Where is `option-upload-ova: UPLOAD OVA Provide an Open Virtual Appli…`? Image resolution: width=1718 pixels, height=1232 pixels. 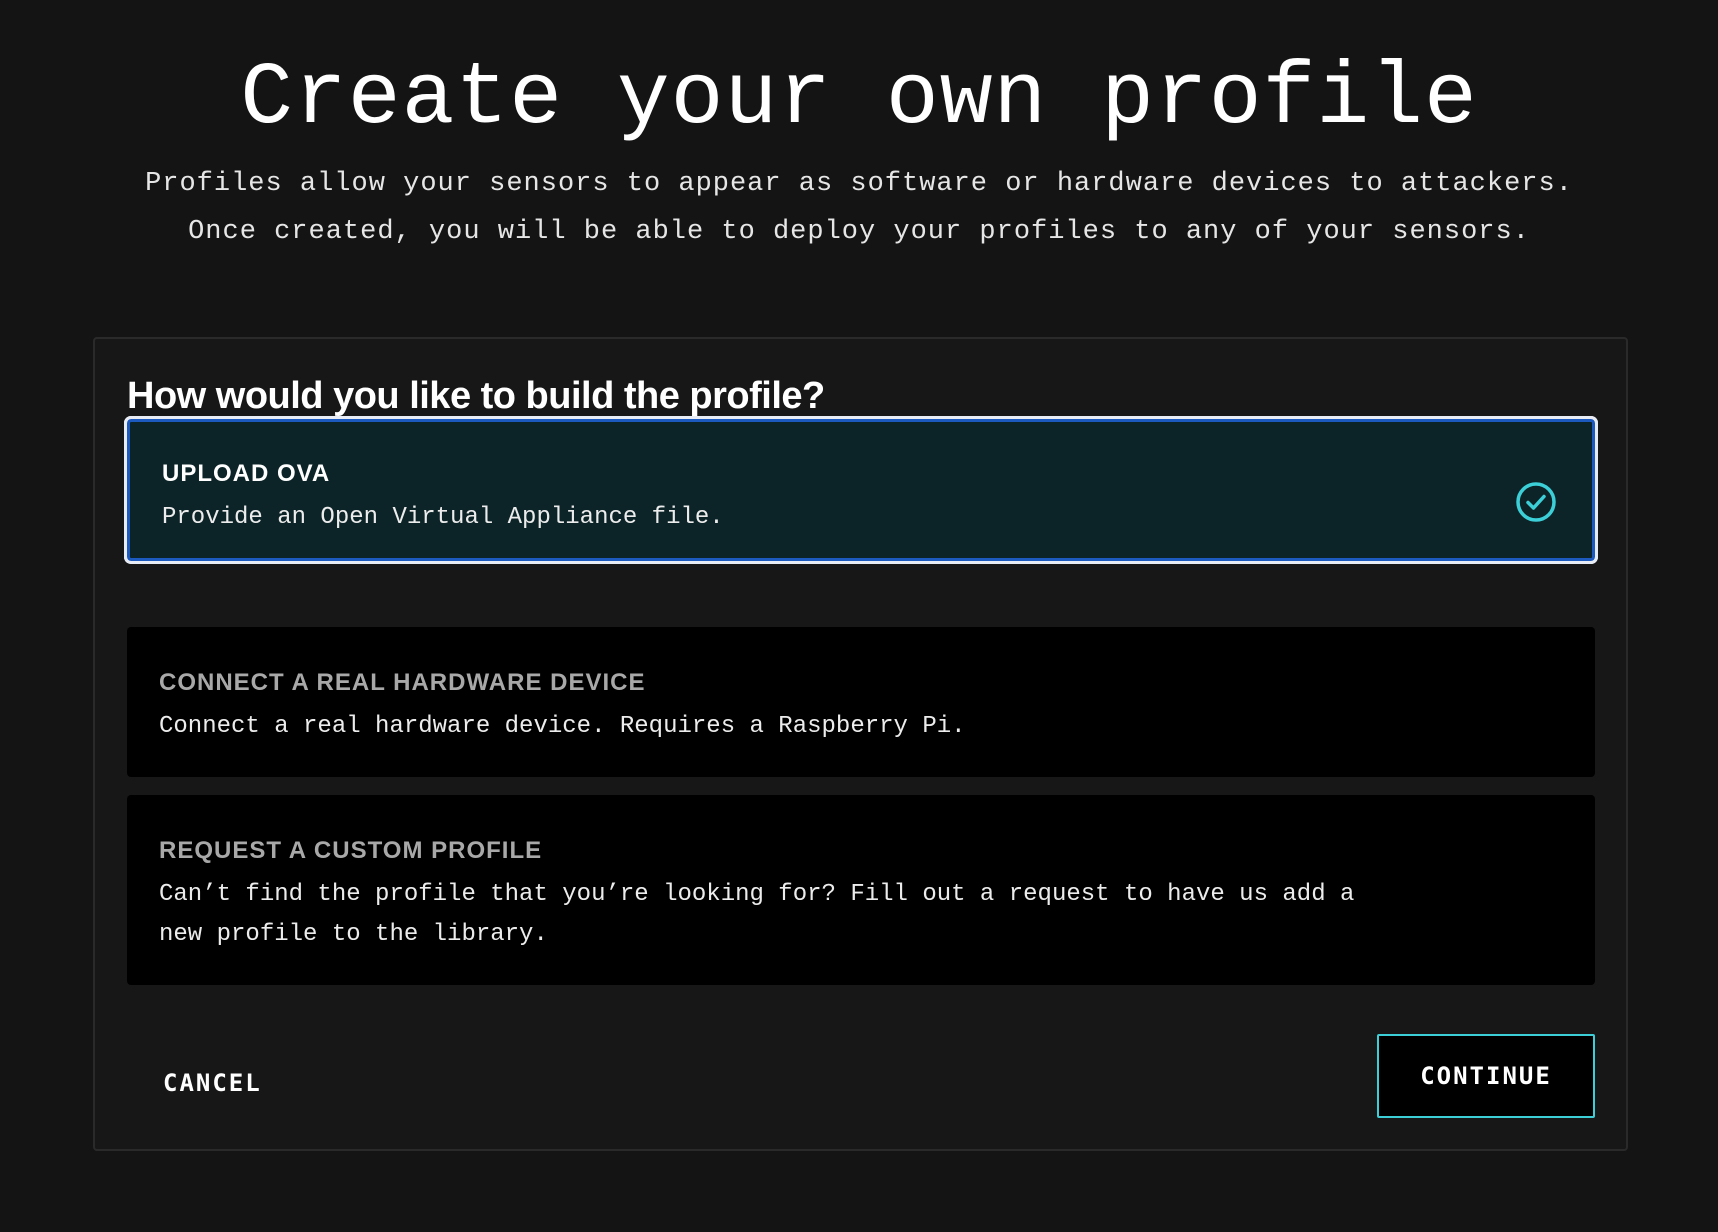 option-upload-ova: UPLOAD OVA Provide an Open Virtual Appli… is located at coordinates (861, 490).